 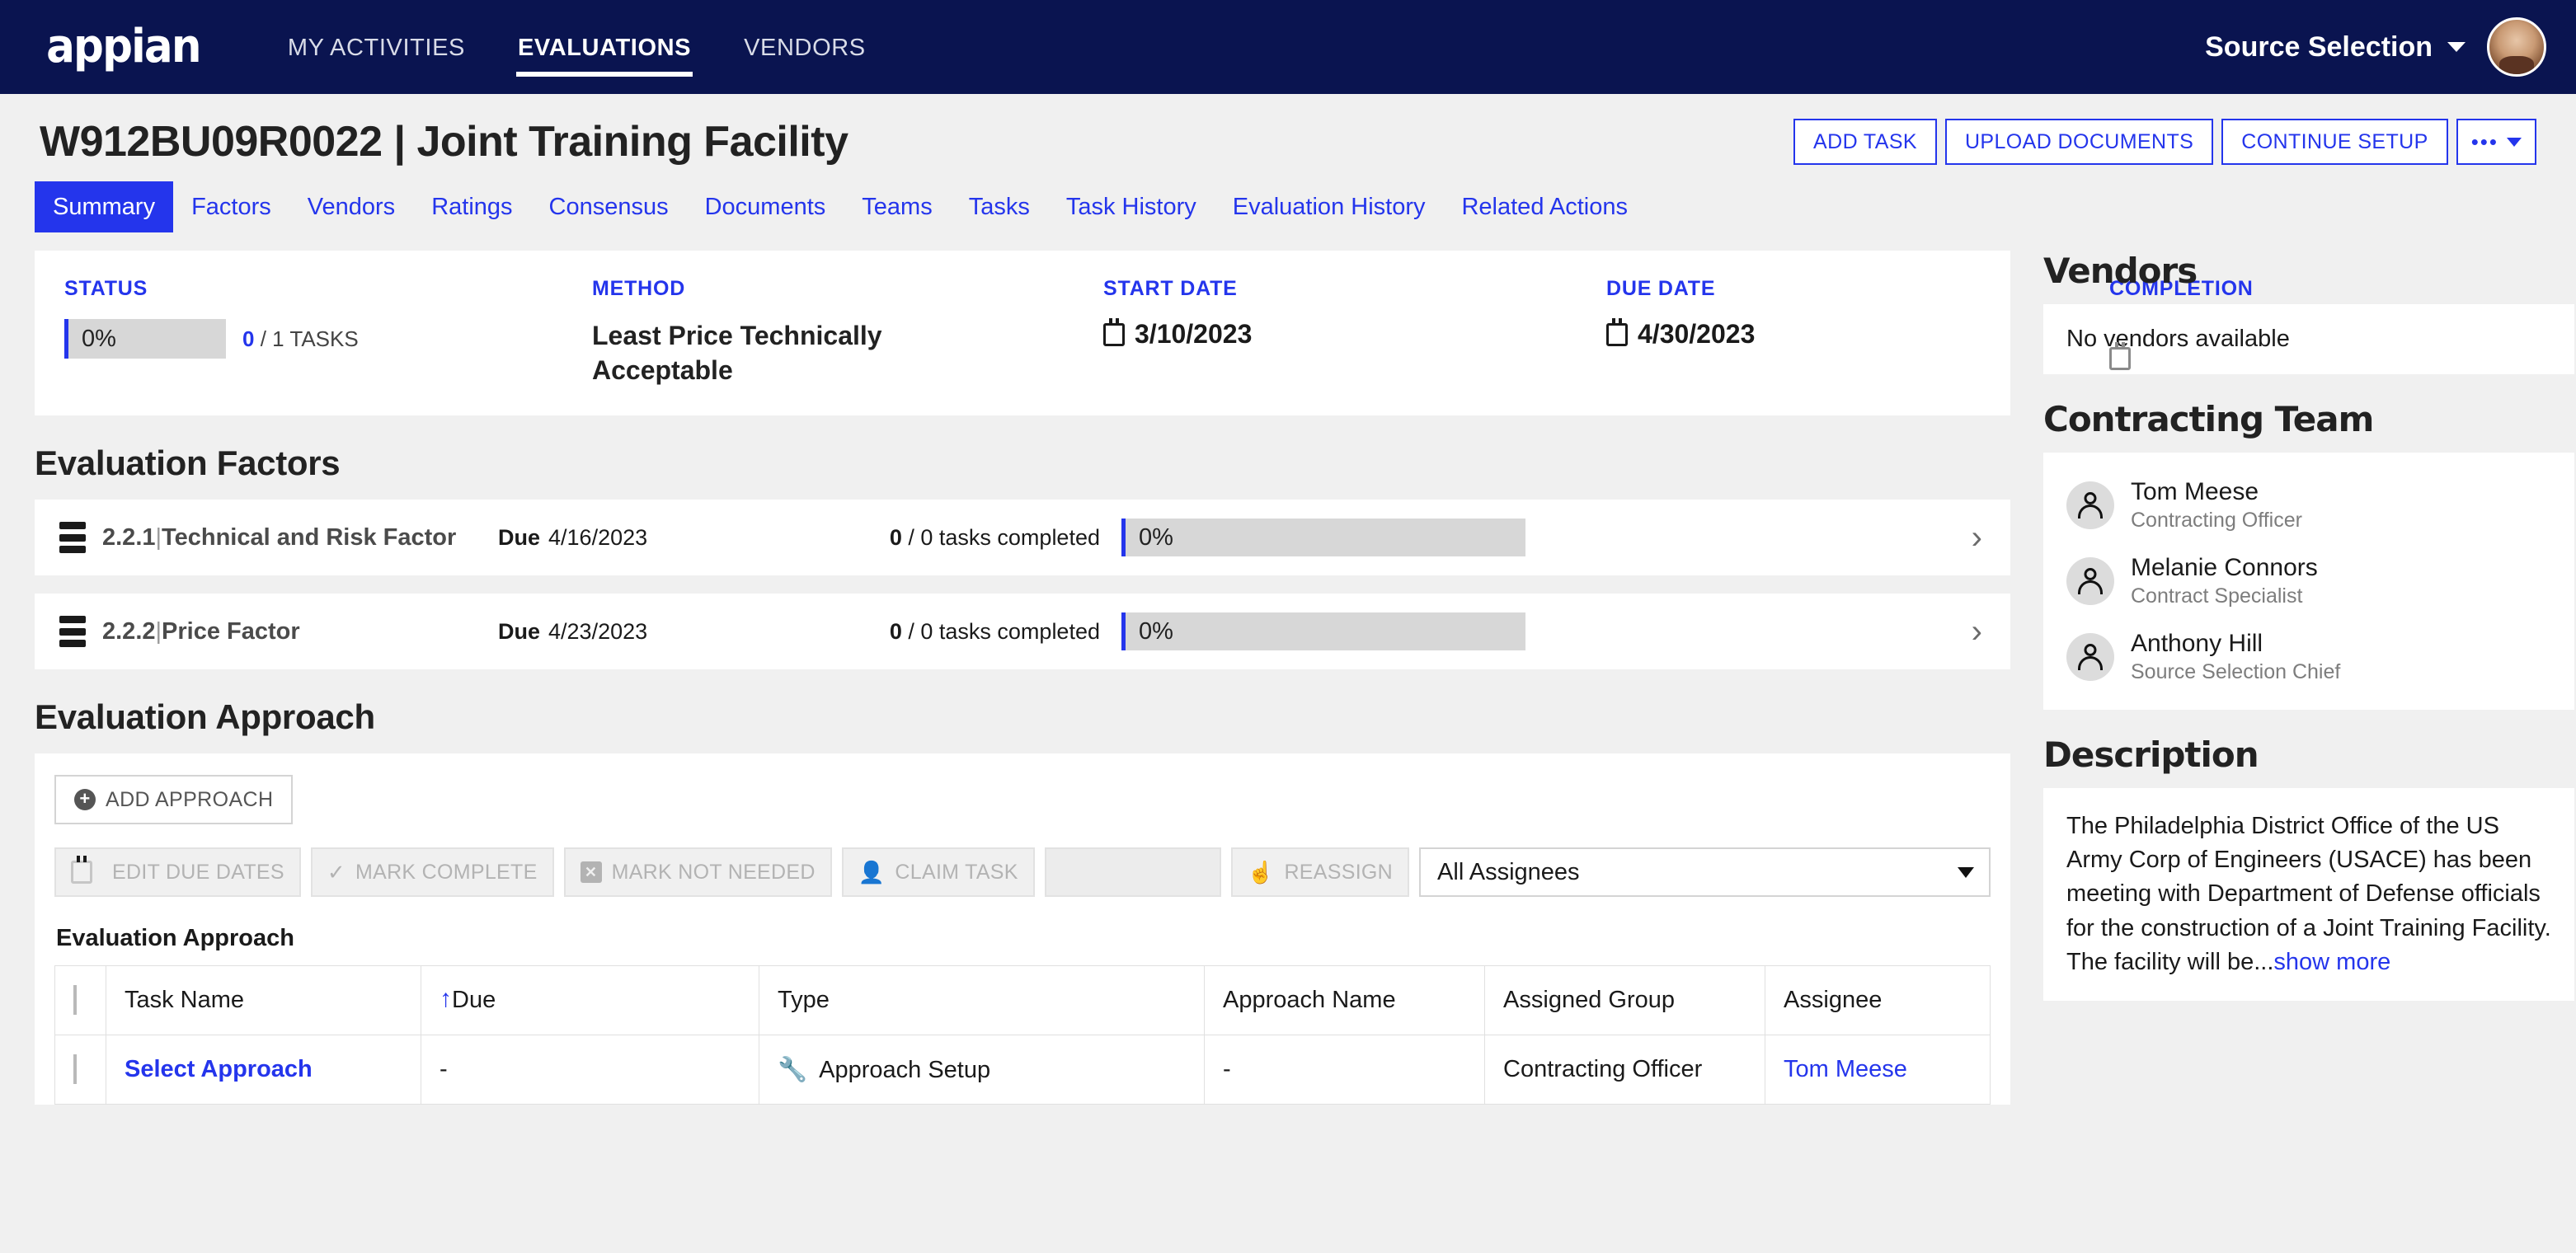 I want to click on user-menu: Source Selection, so click(x=2375, y=47).